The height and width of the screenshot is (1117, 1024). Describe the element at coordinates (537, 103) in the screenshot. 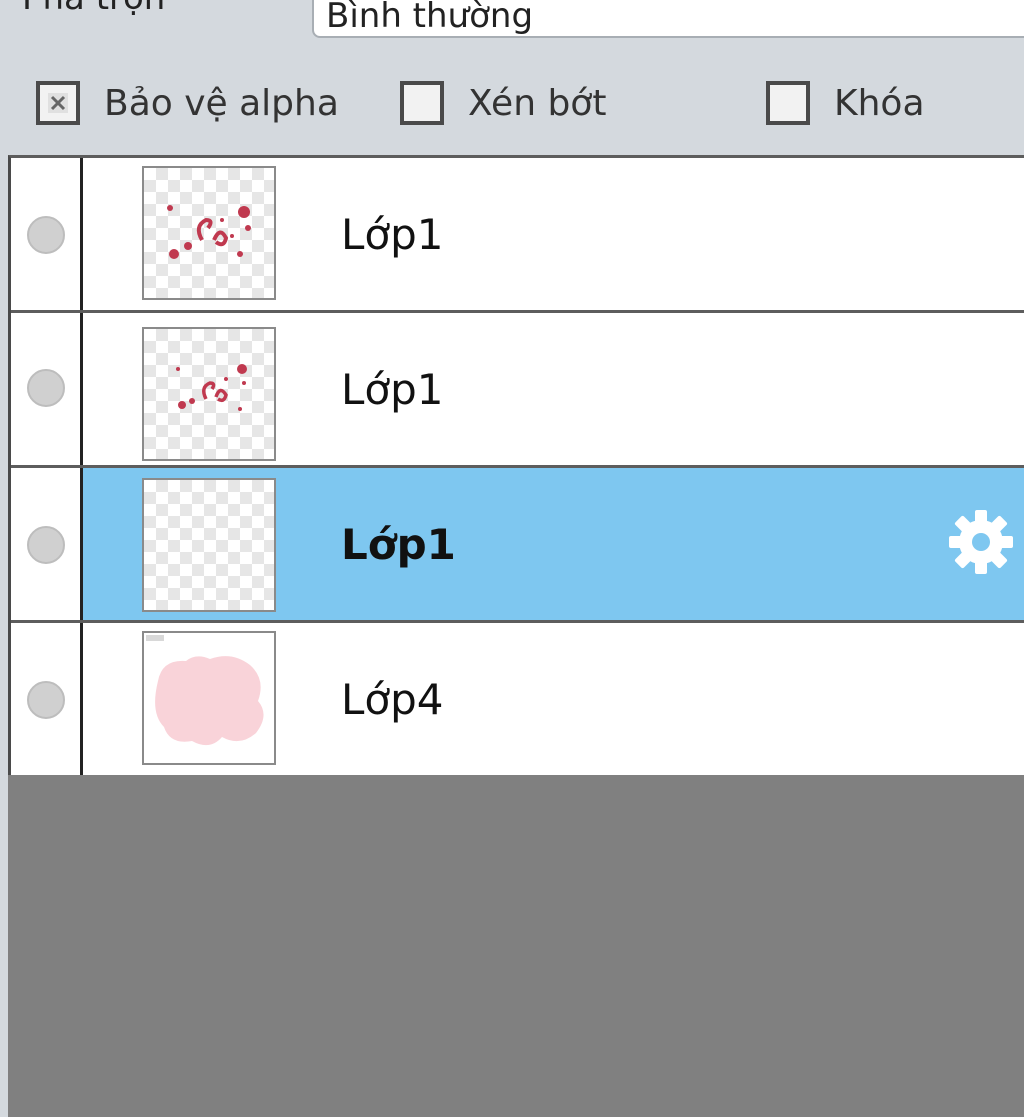

I see `clipping-label: Xén bớt` at that location.